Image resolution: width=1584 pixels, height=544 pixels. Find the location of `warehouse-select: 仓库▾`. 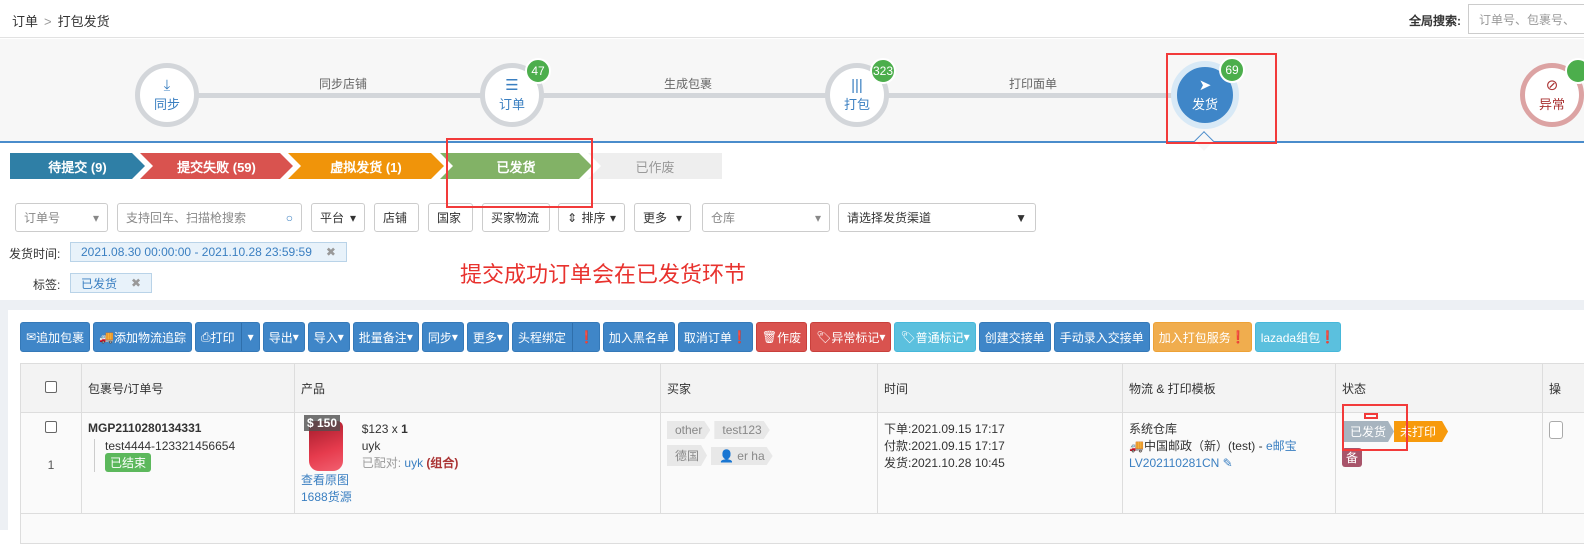

warehouse-select: 仓库▾ is located at coordinates (766, 217).